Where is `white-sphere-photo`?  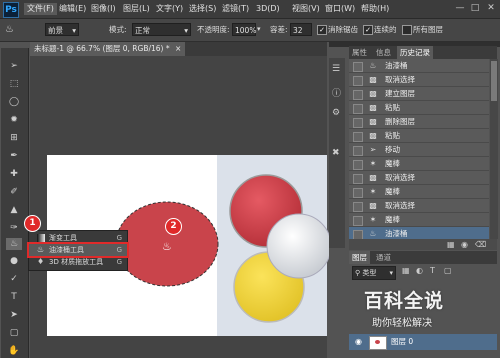 white-sphere-photo is located at coordinates (299, 246).